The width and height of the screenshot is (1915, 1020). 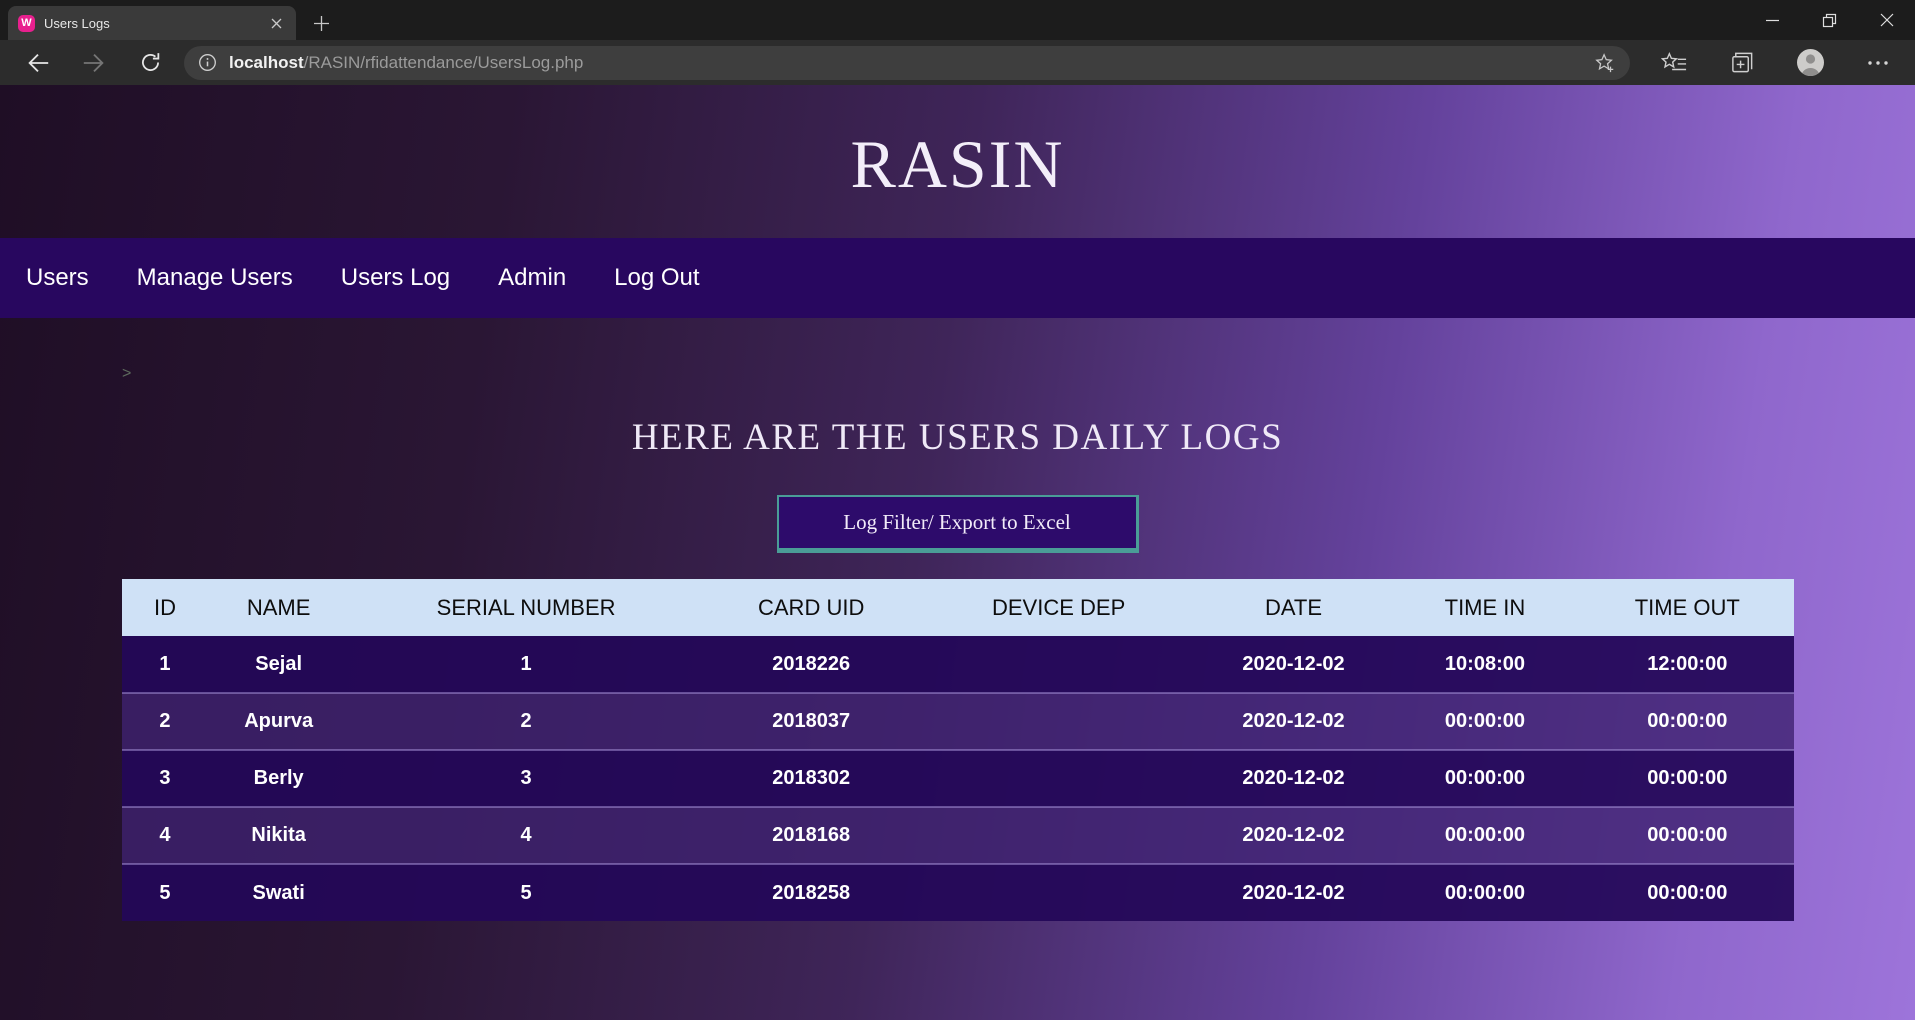 I want to click on cell-name: Swati, so click(x=278, y=892).